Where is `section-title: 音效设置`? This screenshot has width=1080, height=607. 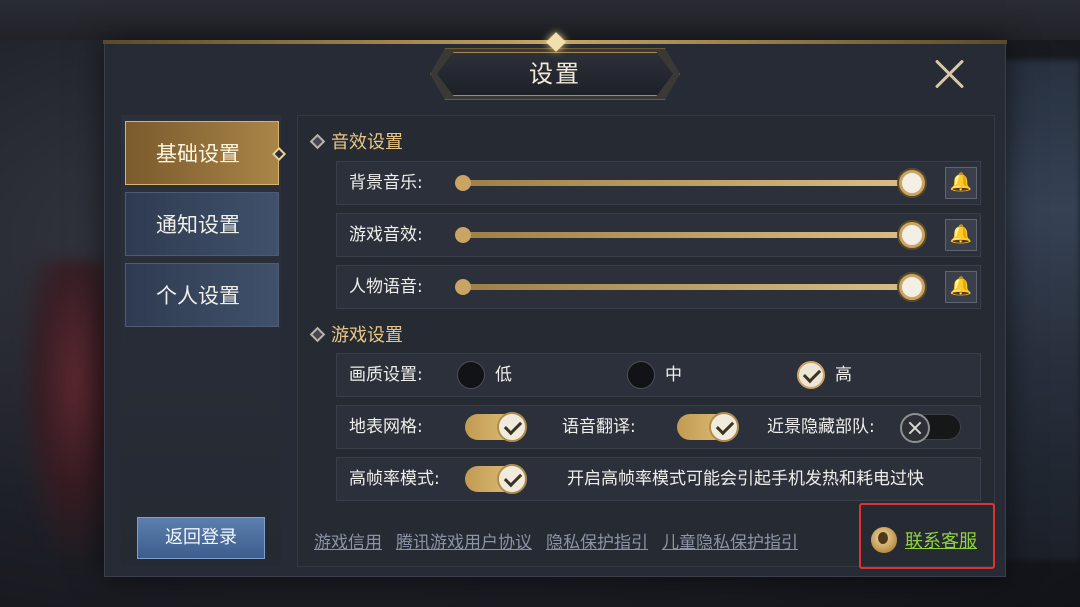 section-title: 音效设置 is located at coordinates (367, 142).